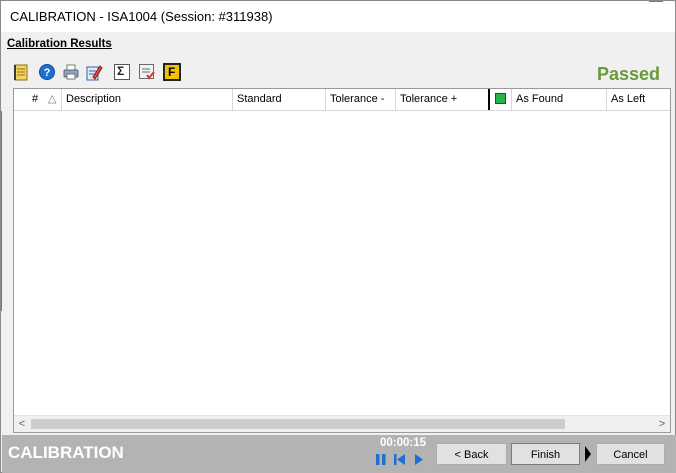 Image resolution: width=676 pixels, height=473 pixels. I want to click on f-icon-label: F, so click(172, 72).